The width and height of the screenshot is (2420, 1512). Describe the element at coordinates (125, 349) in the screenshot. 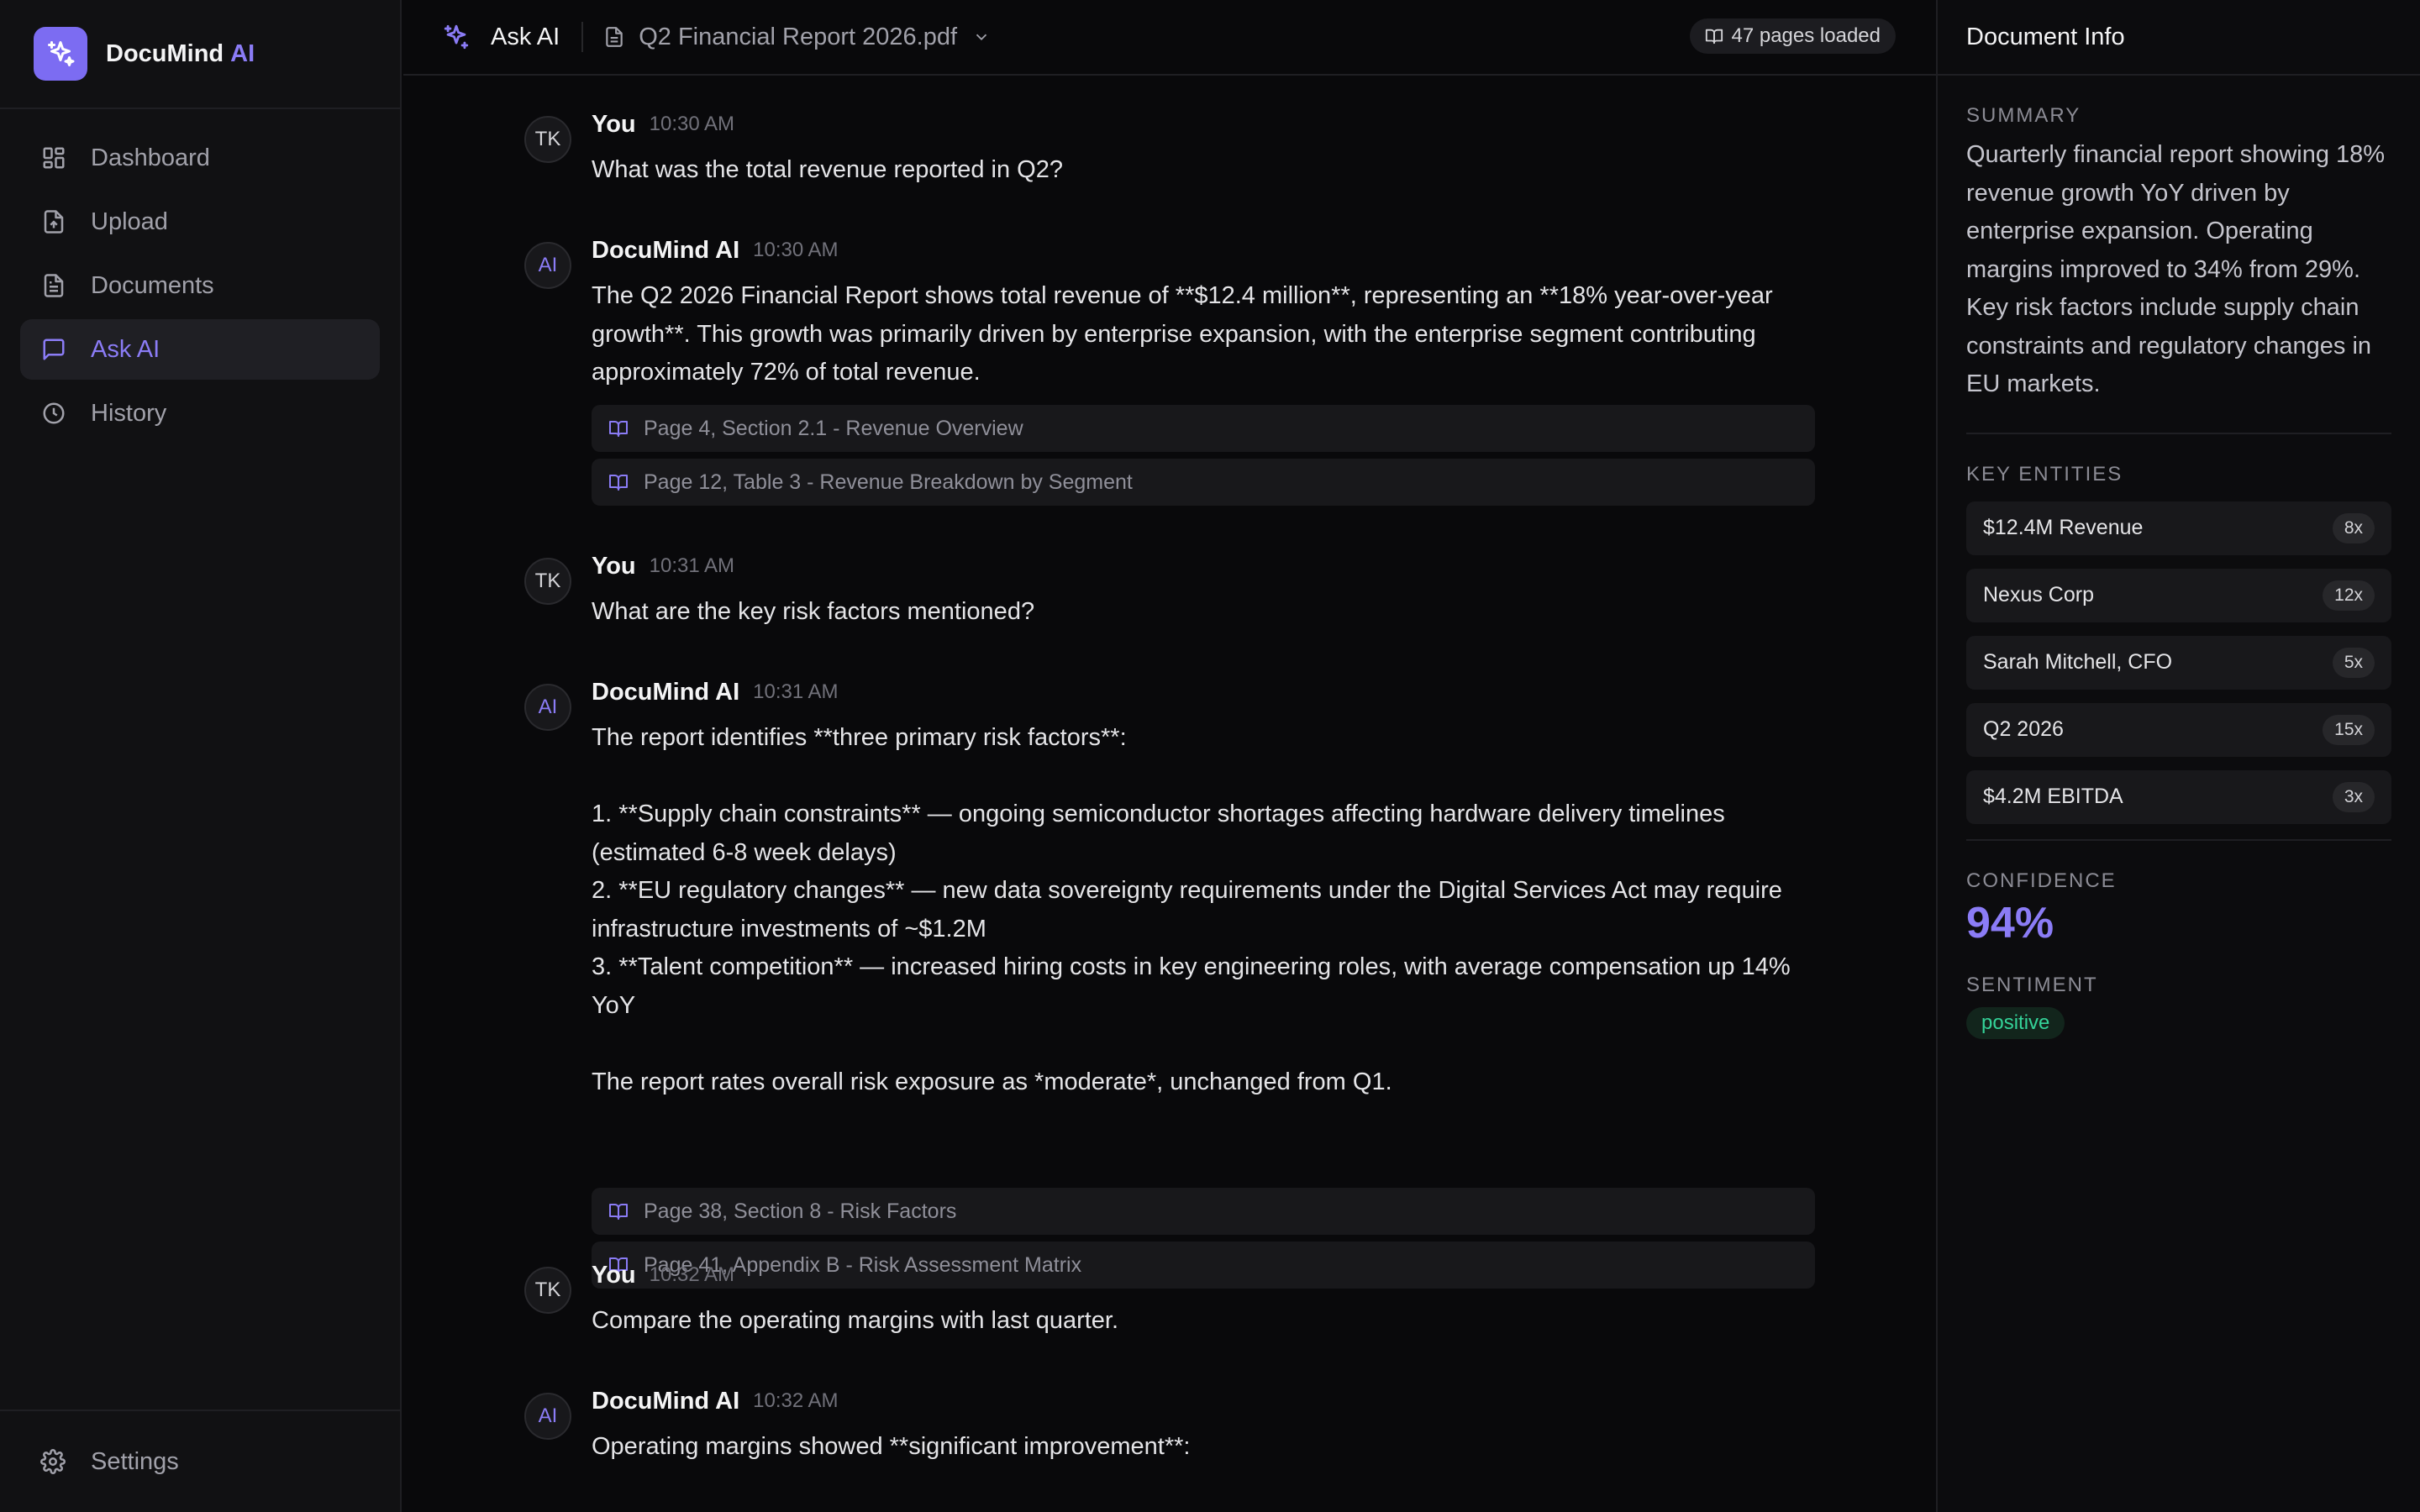

I see `sidebar-item-label: Ask AI` at that location.